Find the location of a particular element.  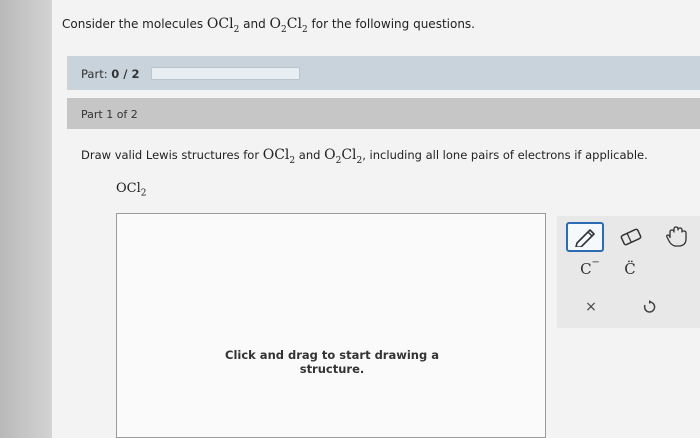

lone-pair-glyph: C̈ is located at coordinates (630, 269).